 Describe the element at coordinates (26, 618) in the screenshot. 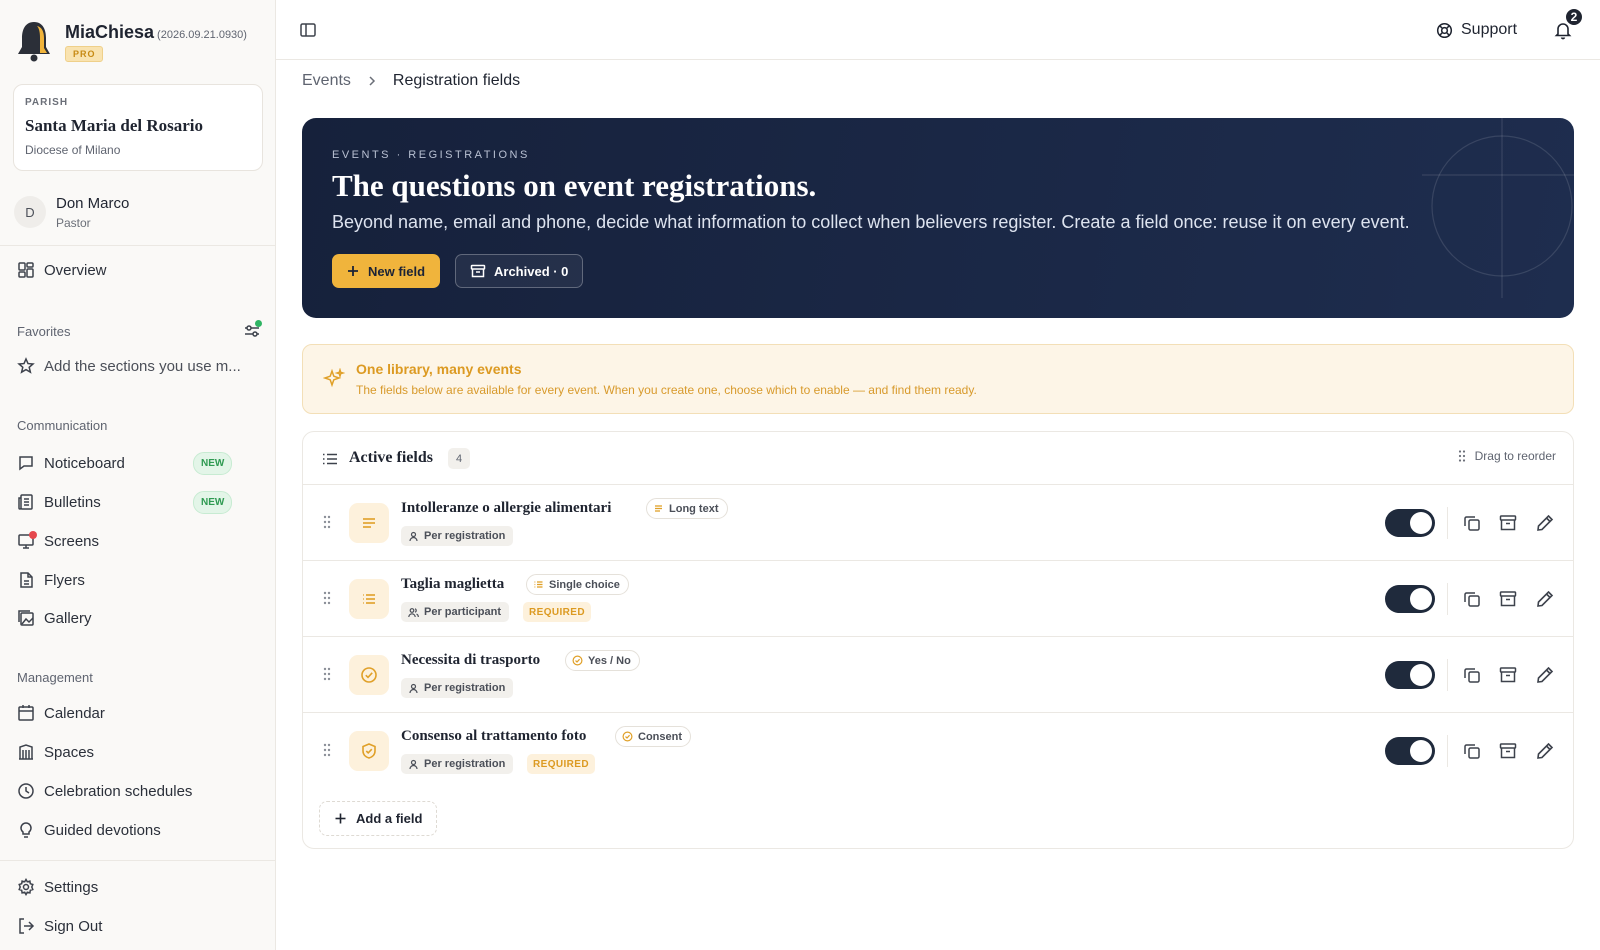

I see `image-icon` at that location.